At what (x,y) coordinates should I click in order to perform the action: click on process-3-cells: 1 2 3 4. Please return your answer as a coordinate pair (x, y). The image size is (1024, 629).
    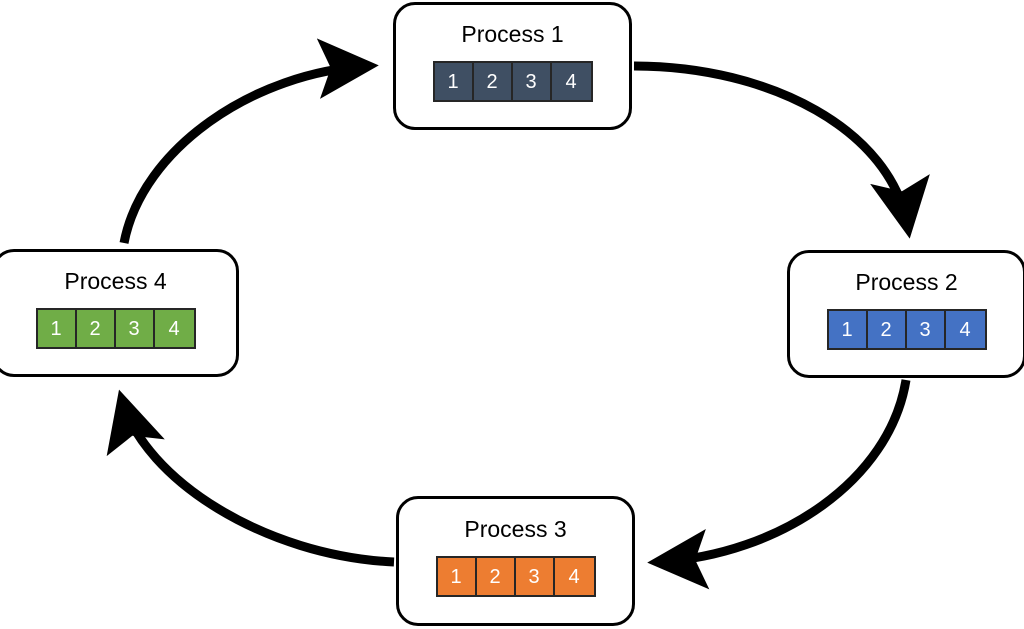
    Looking at the image, I should click on (515, 576).